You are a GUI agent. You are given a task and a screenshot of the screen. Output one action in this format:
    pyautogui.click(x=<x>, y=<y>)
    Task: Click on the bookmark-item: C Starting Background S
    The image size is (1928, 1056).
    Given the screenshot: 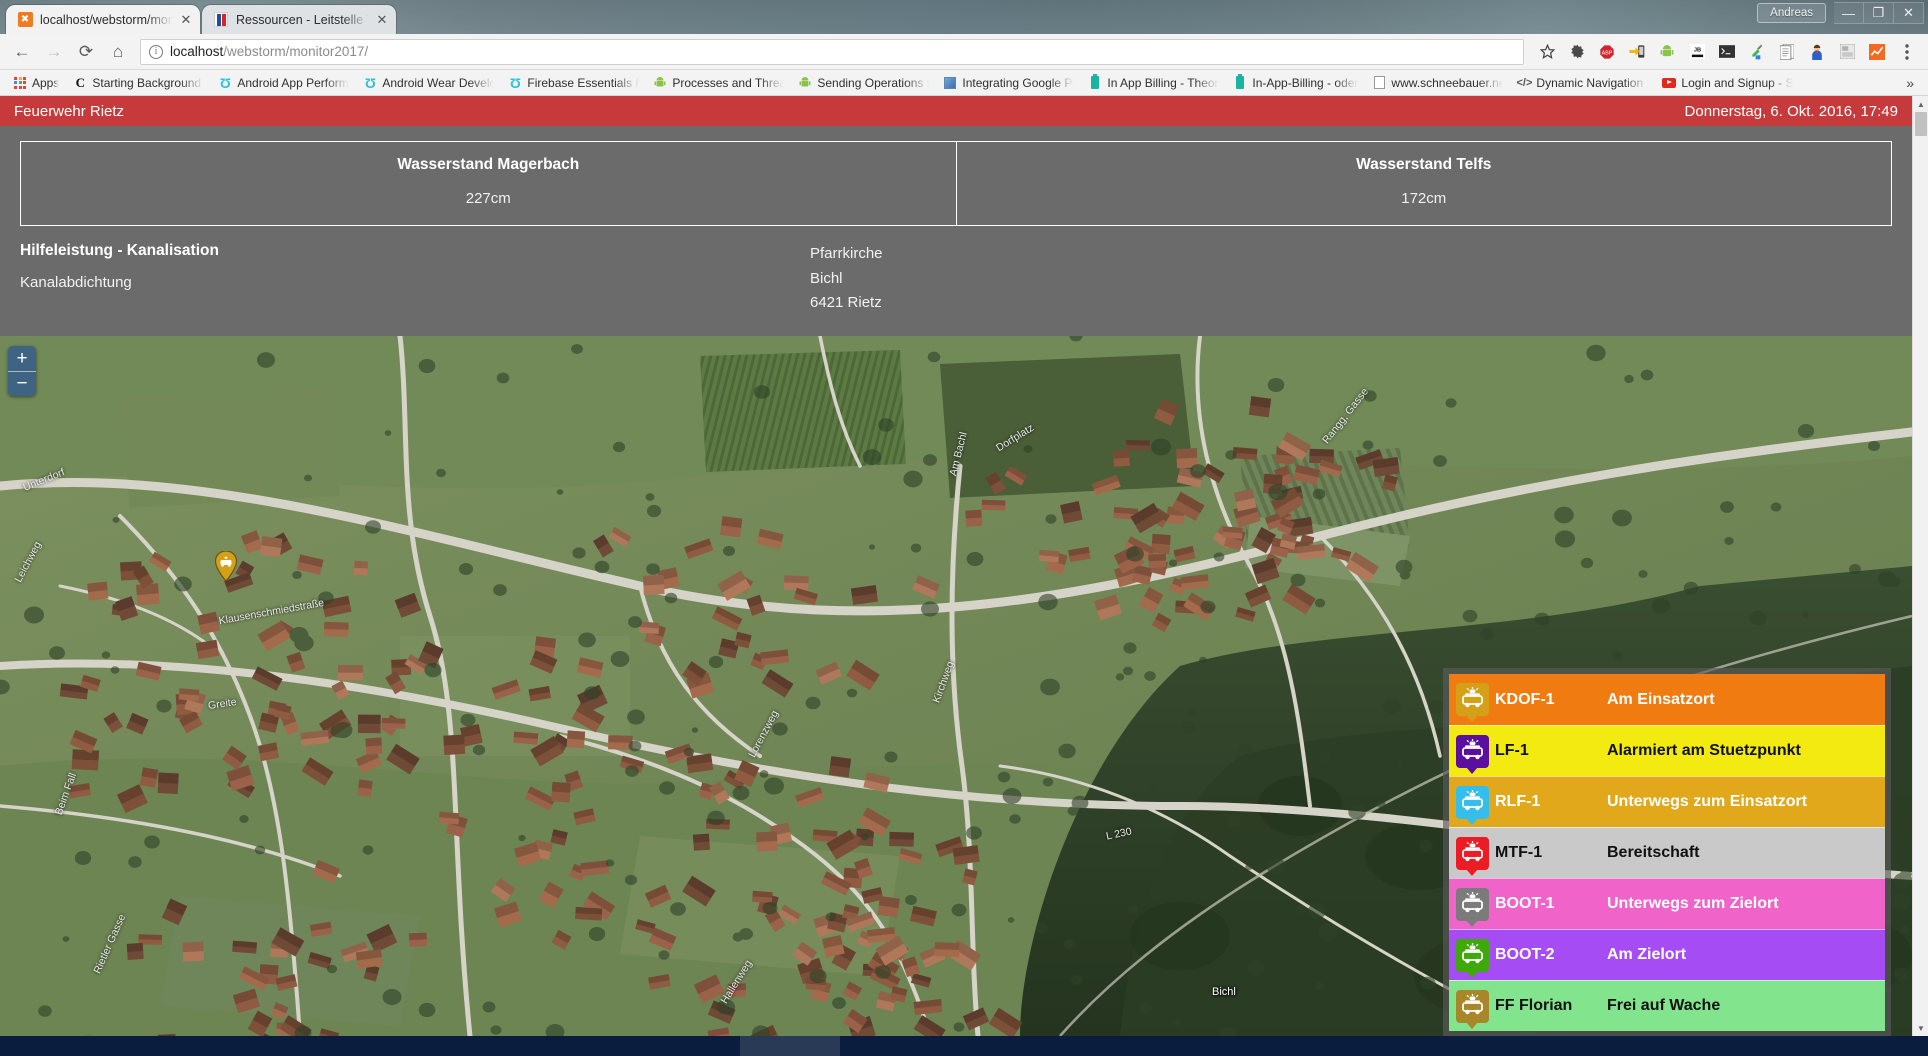 What is the action you would take?
    pyautogui.click(x=138, y=83)
    